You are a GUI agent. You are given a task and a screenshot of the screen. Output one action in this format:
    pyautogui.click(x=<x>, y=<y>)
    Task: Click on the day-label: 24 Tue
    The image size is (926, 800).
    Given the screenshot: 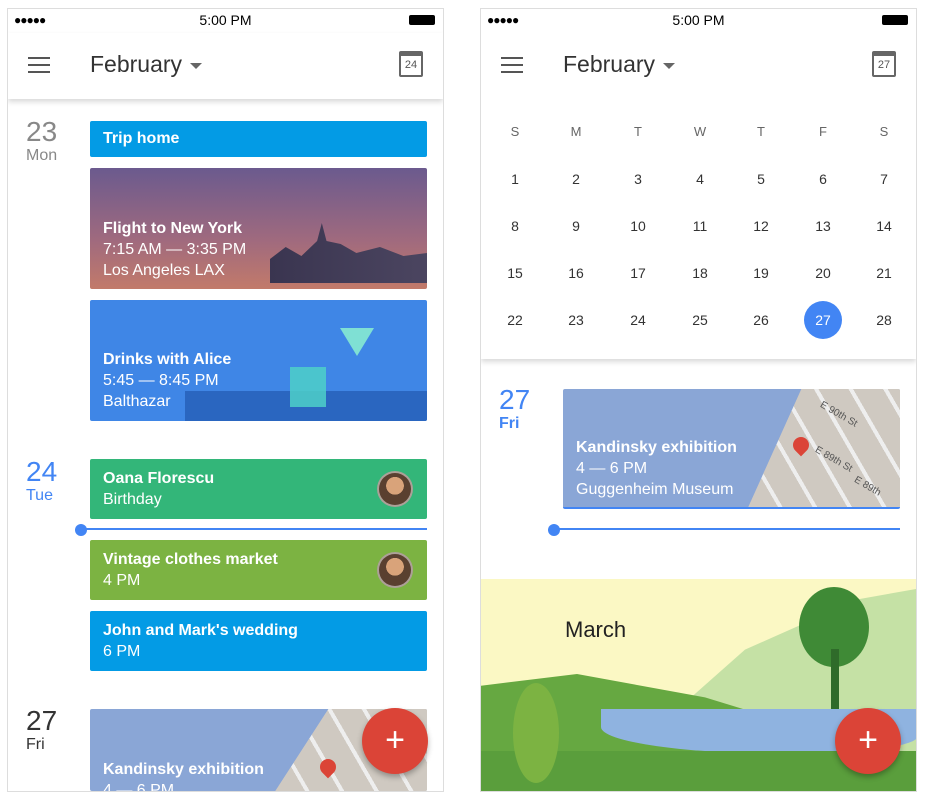 What is the action you would take?
    pyautogui.click(x=42, y=480)
    